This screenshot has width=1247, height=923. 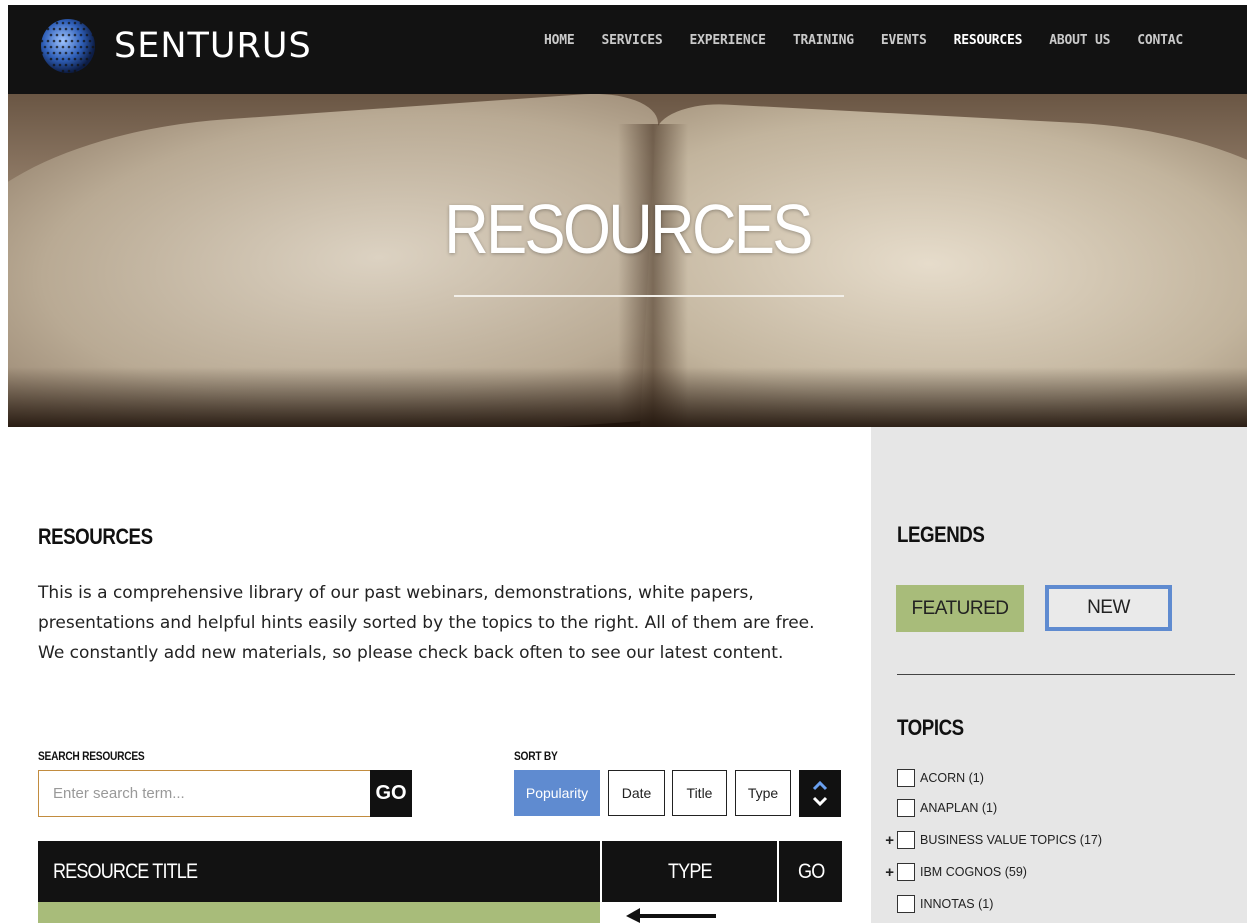 What do you see at coordinates (636, 793) in the screenshot?
I see `sort-date-button: Date` at bounding box center [636, 793].